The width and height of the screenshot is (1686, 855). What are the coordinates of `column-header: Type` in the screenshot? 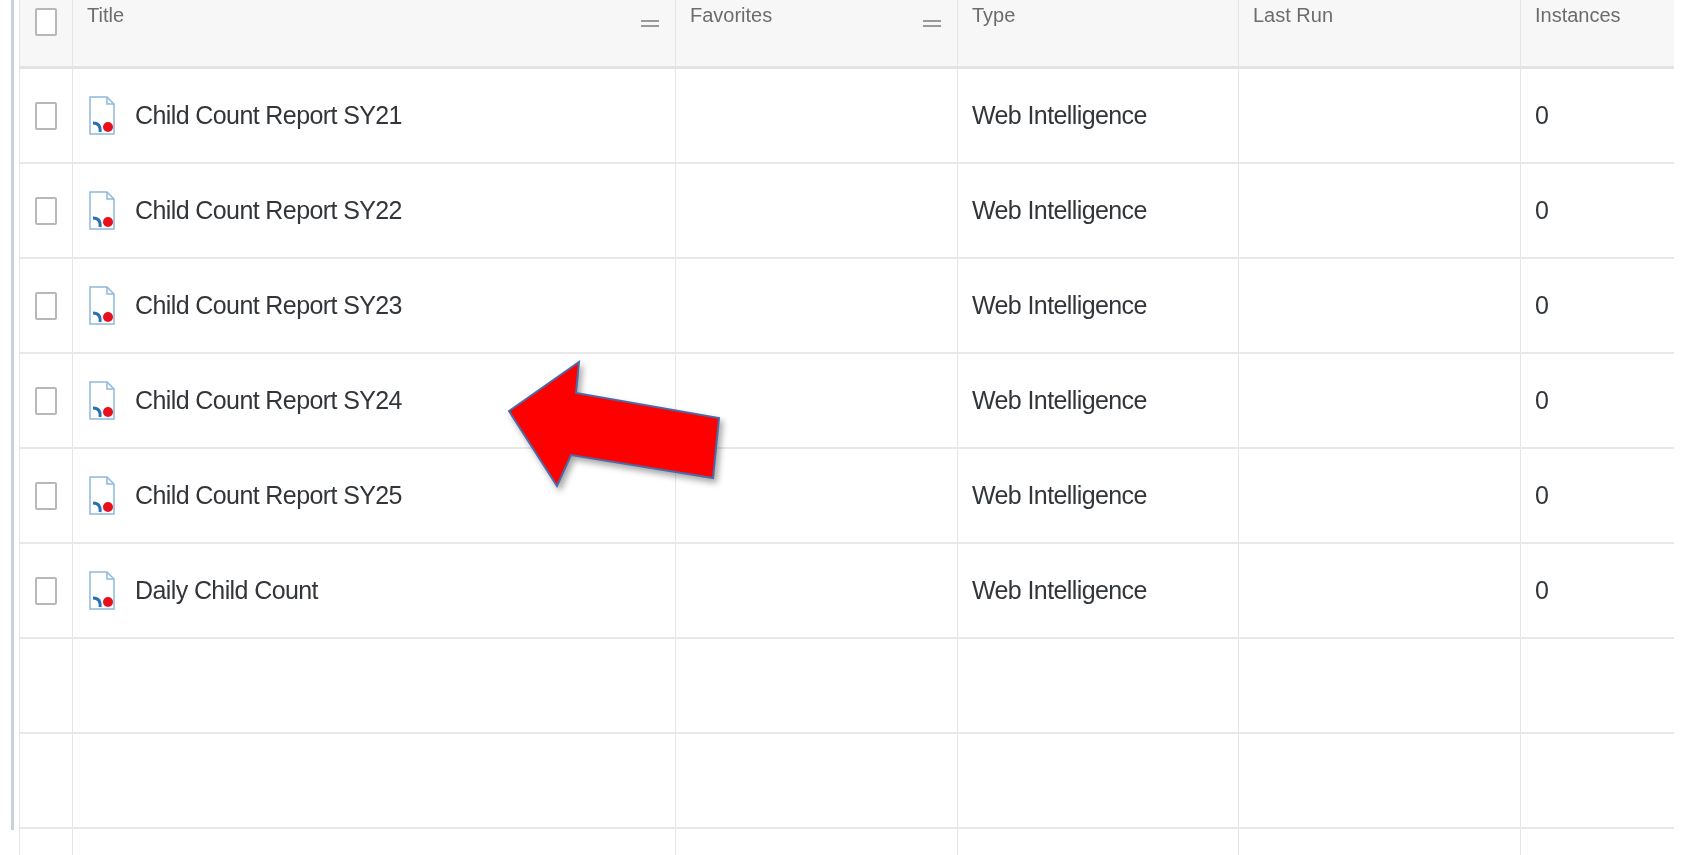 It's located at (994, 15).